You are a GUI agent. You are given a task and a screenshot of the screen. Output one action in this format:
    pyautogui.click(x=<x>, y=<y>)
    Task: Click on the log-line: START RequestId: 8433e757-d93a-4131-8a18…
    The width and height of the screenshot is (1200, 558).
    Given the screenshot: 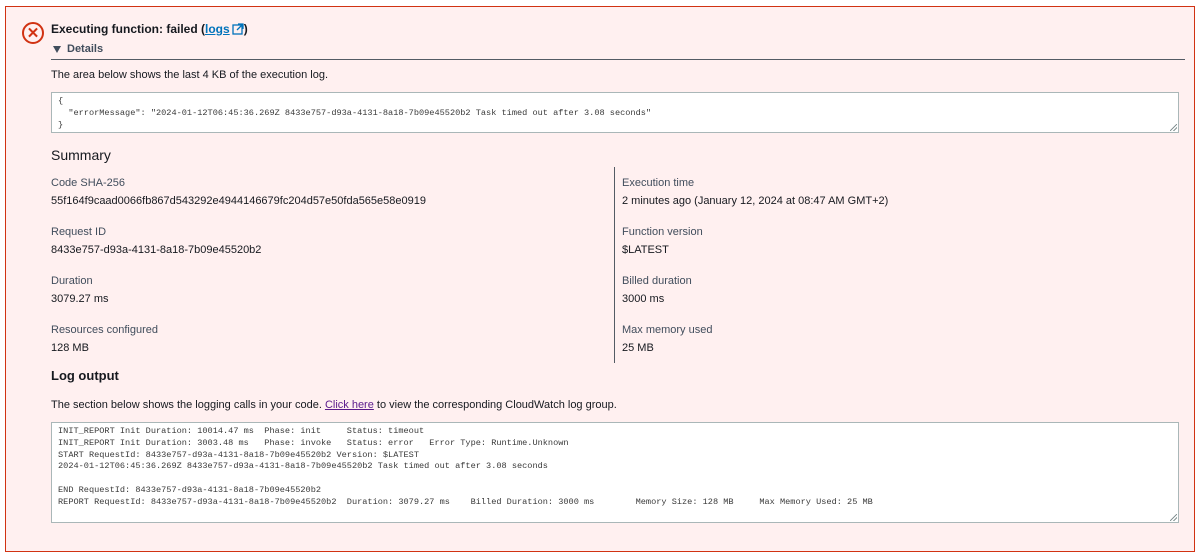 What is the action you would take?
    pyautogui.click(x=238, y=454)
    